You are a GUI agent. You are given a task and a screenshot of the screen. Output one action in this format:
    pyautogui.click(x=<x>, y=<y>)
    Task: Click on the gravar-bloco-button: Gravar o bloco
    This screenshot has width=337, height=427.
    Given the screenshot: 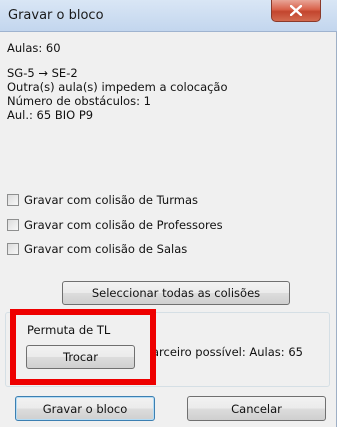 What is the action you would take?
    pyautogui.click(x=85, y=408)
    